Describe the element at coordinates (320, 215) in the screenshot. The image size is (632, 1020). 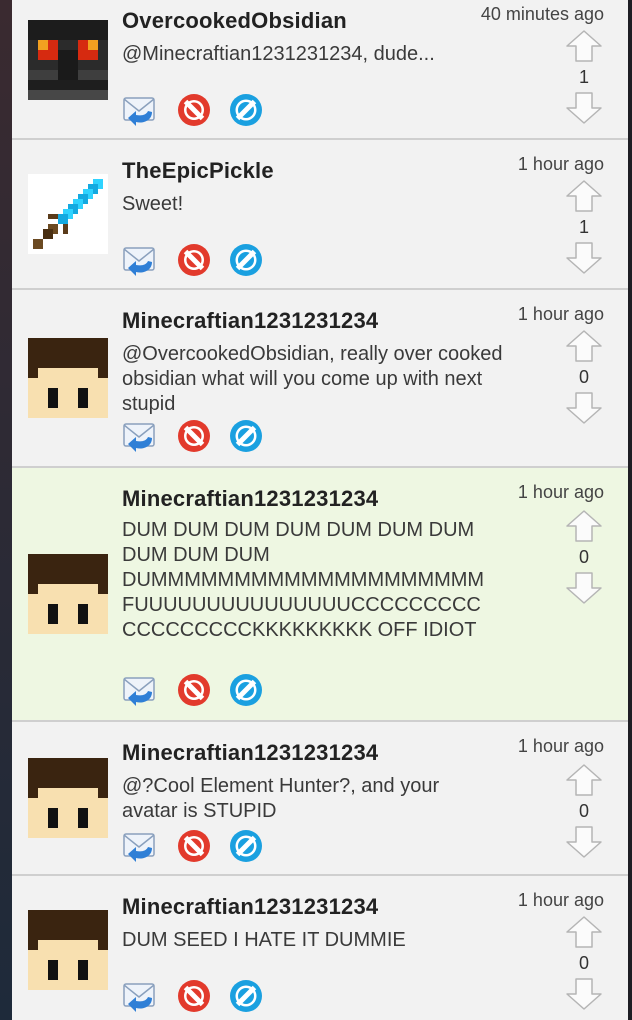
I see `post-item: TheEpicPickle 1 hour ago Sweet! 1` at that location.